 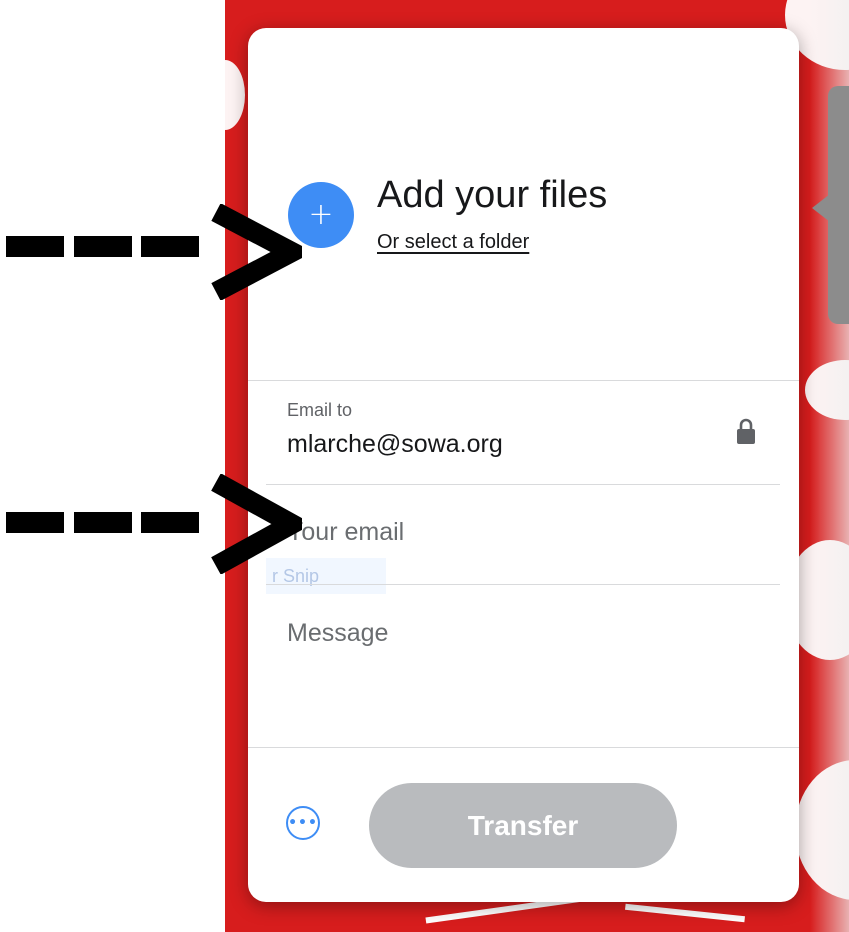 What do you see at coordinates (395, 444) in the screenshot?
I see `email-to-field: mlarche@sowa.org` at bounding box center [395, 444].